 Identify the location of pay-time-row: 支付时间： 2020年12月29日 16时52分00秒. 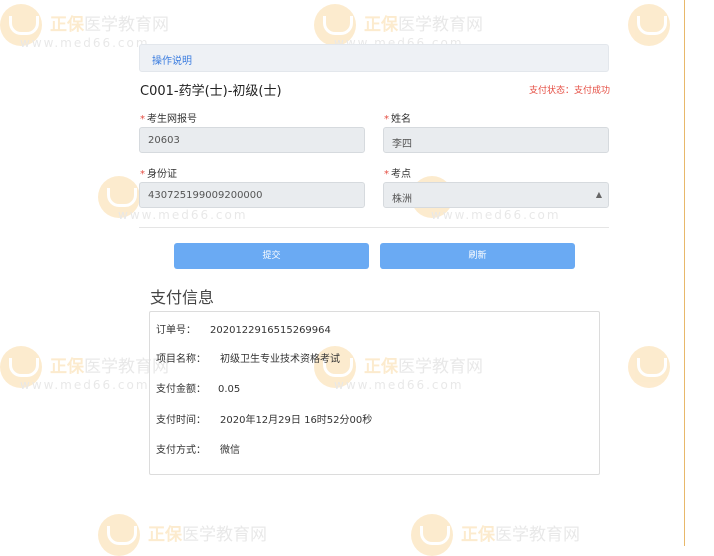
(264, 420).